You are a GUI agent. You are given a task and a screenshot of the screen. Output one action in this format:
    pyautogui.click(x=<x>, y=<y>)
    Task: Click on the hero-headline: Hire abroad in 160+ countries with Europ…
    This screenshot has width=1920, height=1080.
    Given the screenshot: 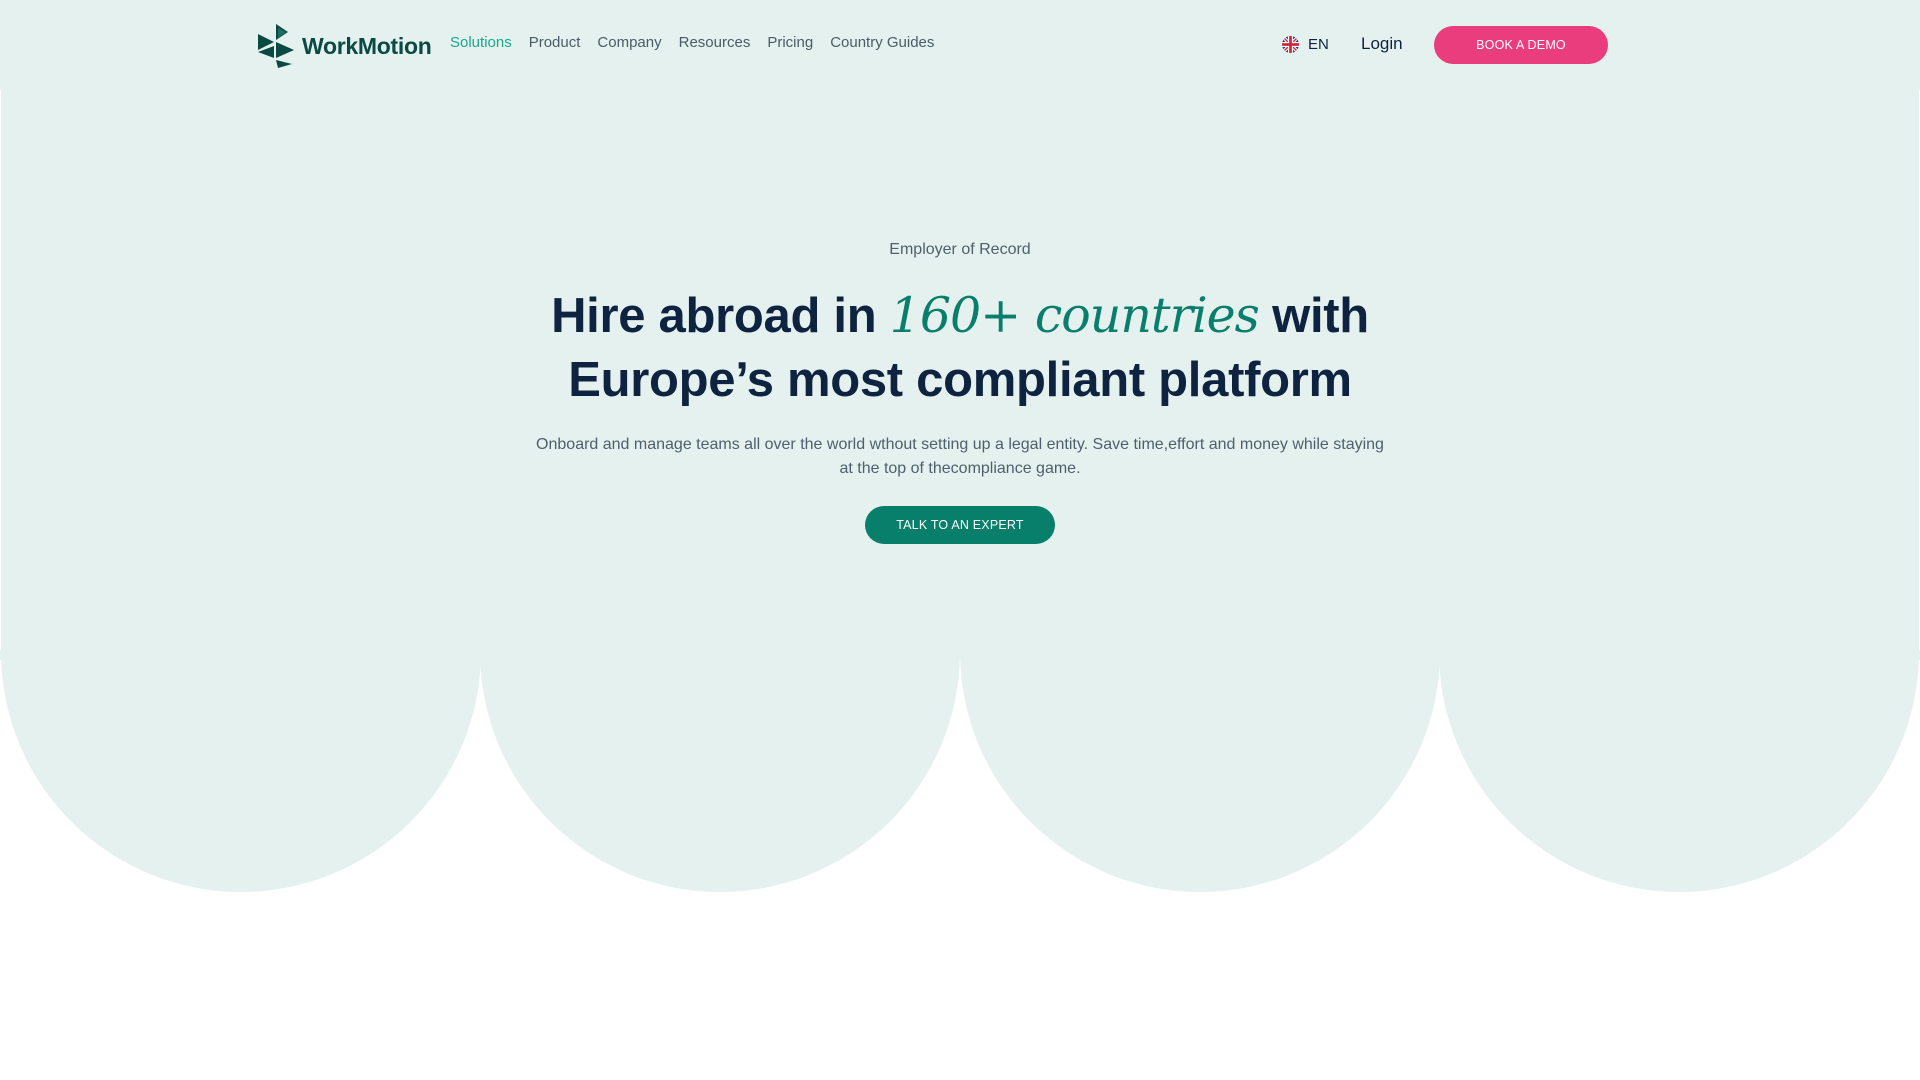 What is the action you would take?
    pyautogui.click(x=960, y=348)
    